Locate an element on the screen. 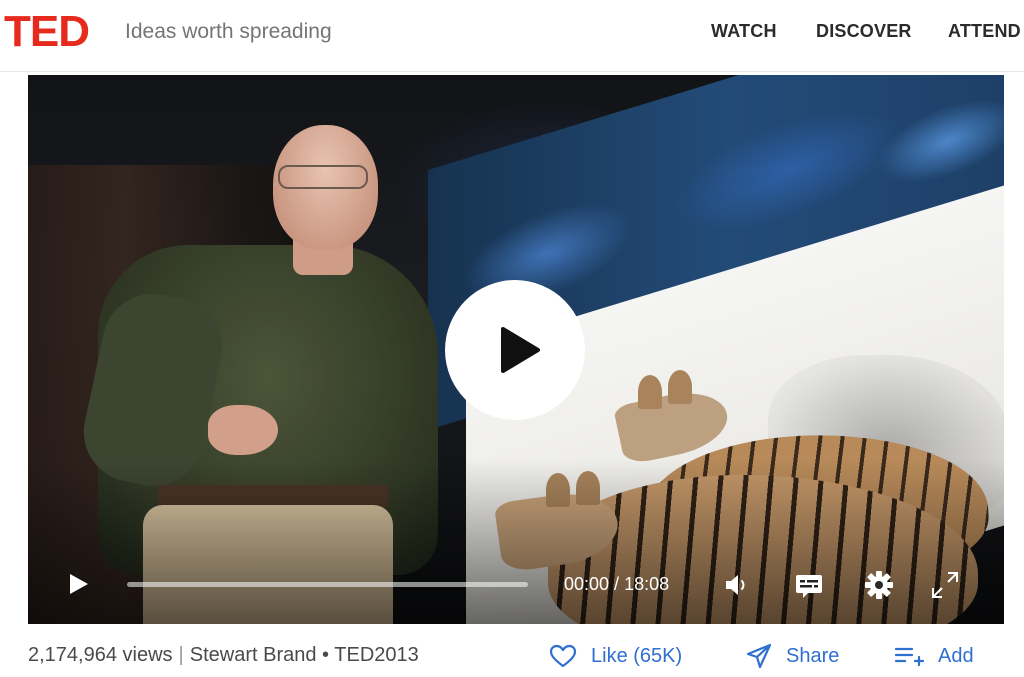 The width and height of the screenshot is (1024, 677). speaker-name: Stewart Brand is located at coordinates (253, 655).